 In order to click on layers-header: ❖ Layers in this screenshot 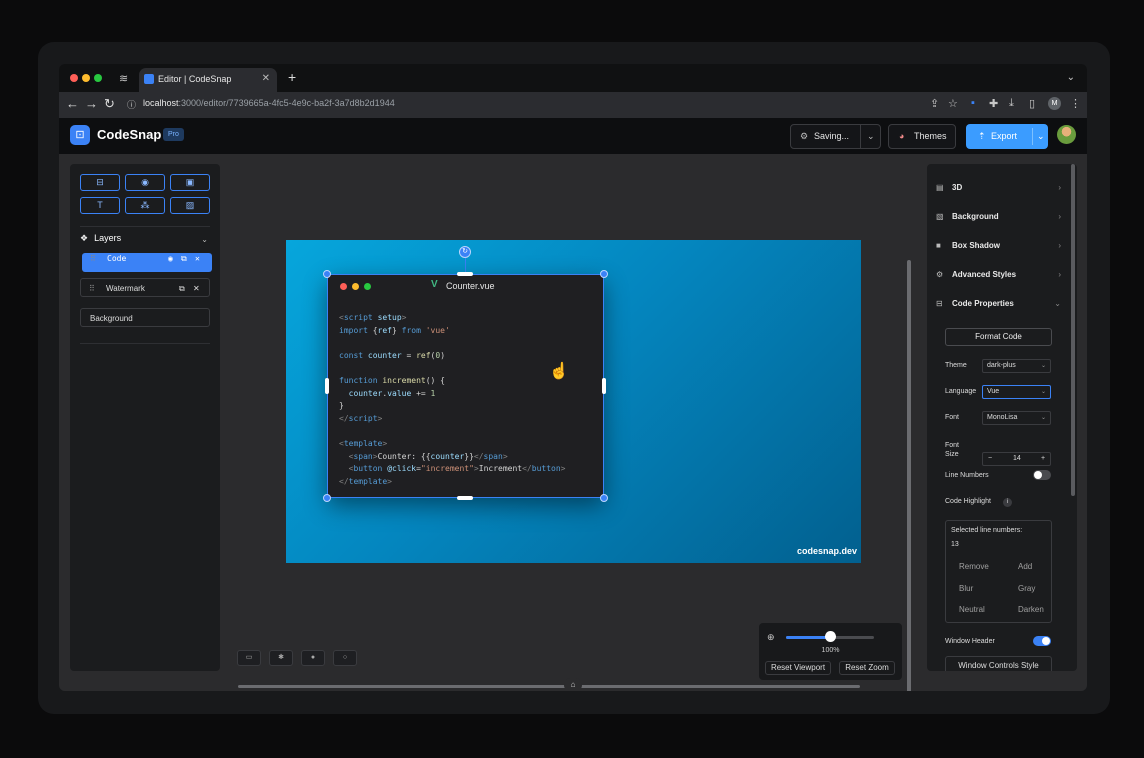, I will do `click(100, 238)`.